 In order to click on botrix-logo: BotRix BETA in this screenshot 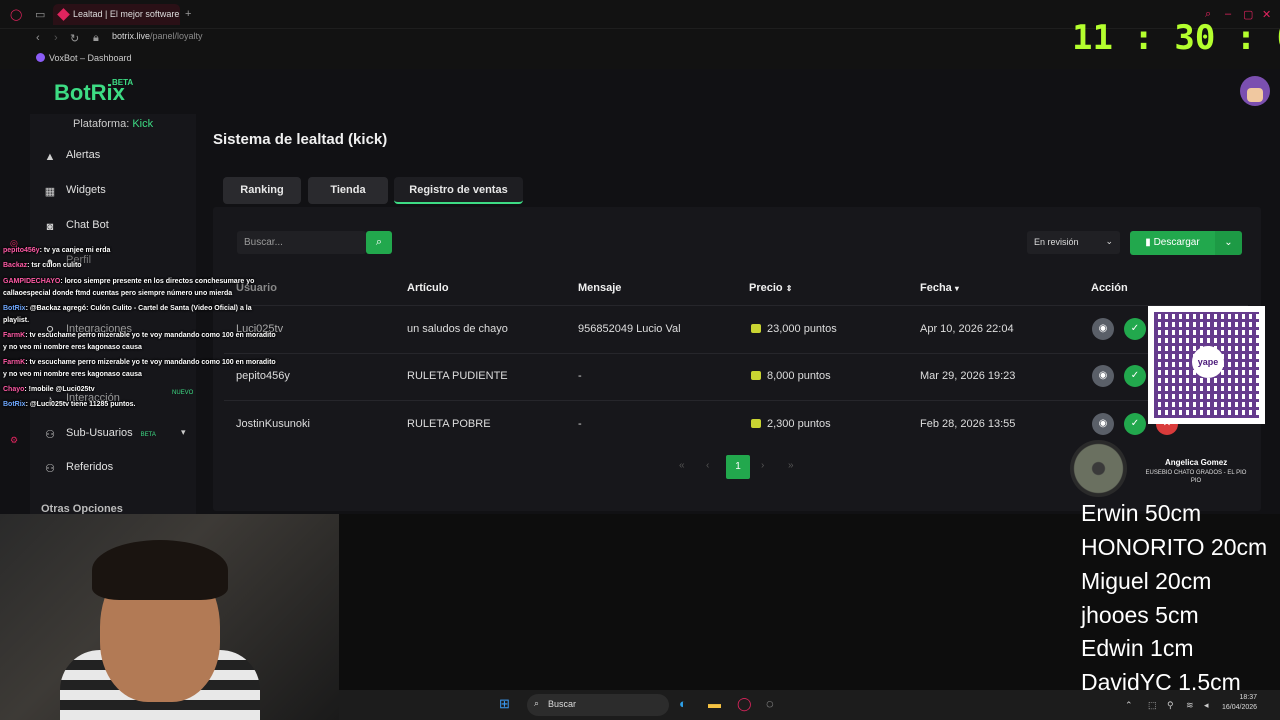, I will do `click(93, 92)`.